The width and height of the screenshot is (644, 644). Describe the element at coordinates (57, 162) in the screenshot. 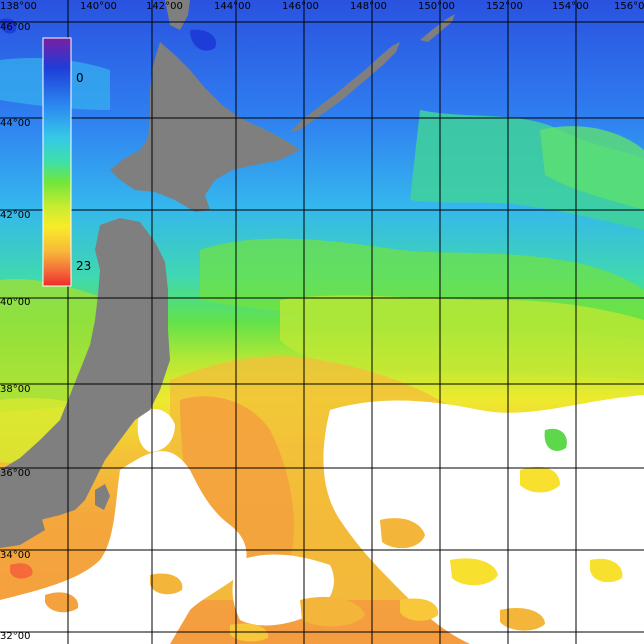

I see `color-bar-gradient` at that location.